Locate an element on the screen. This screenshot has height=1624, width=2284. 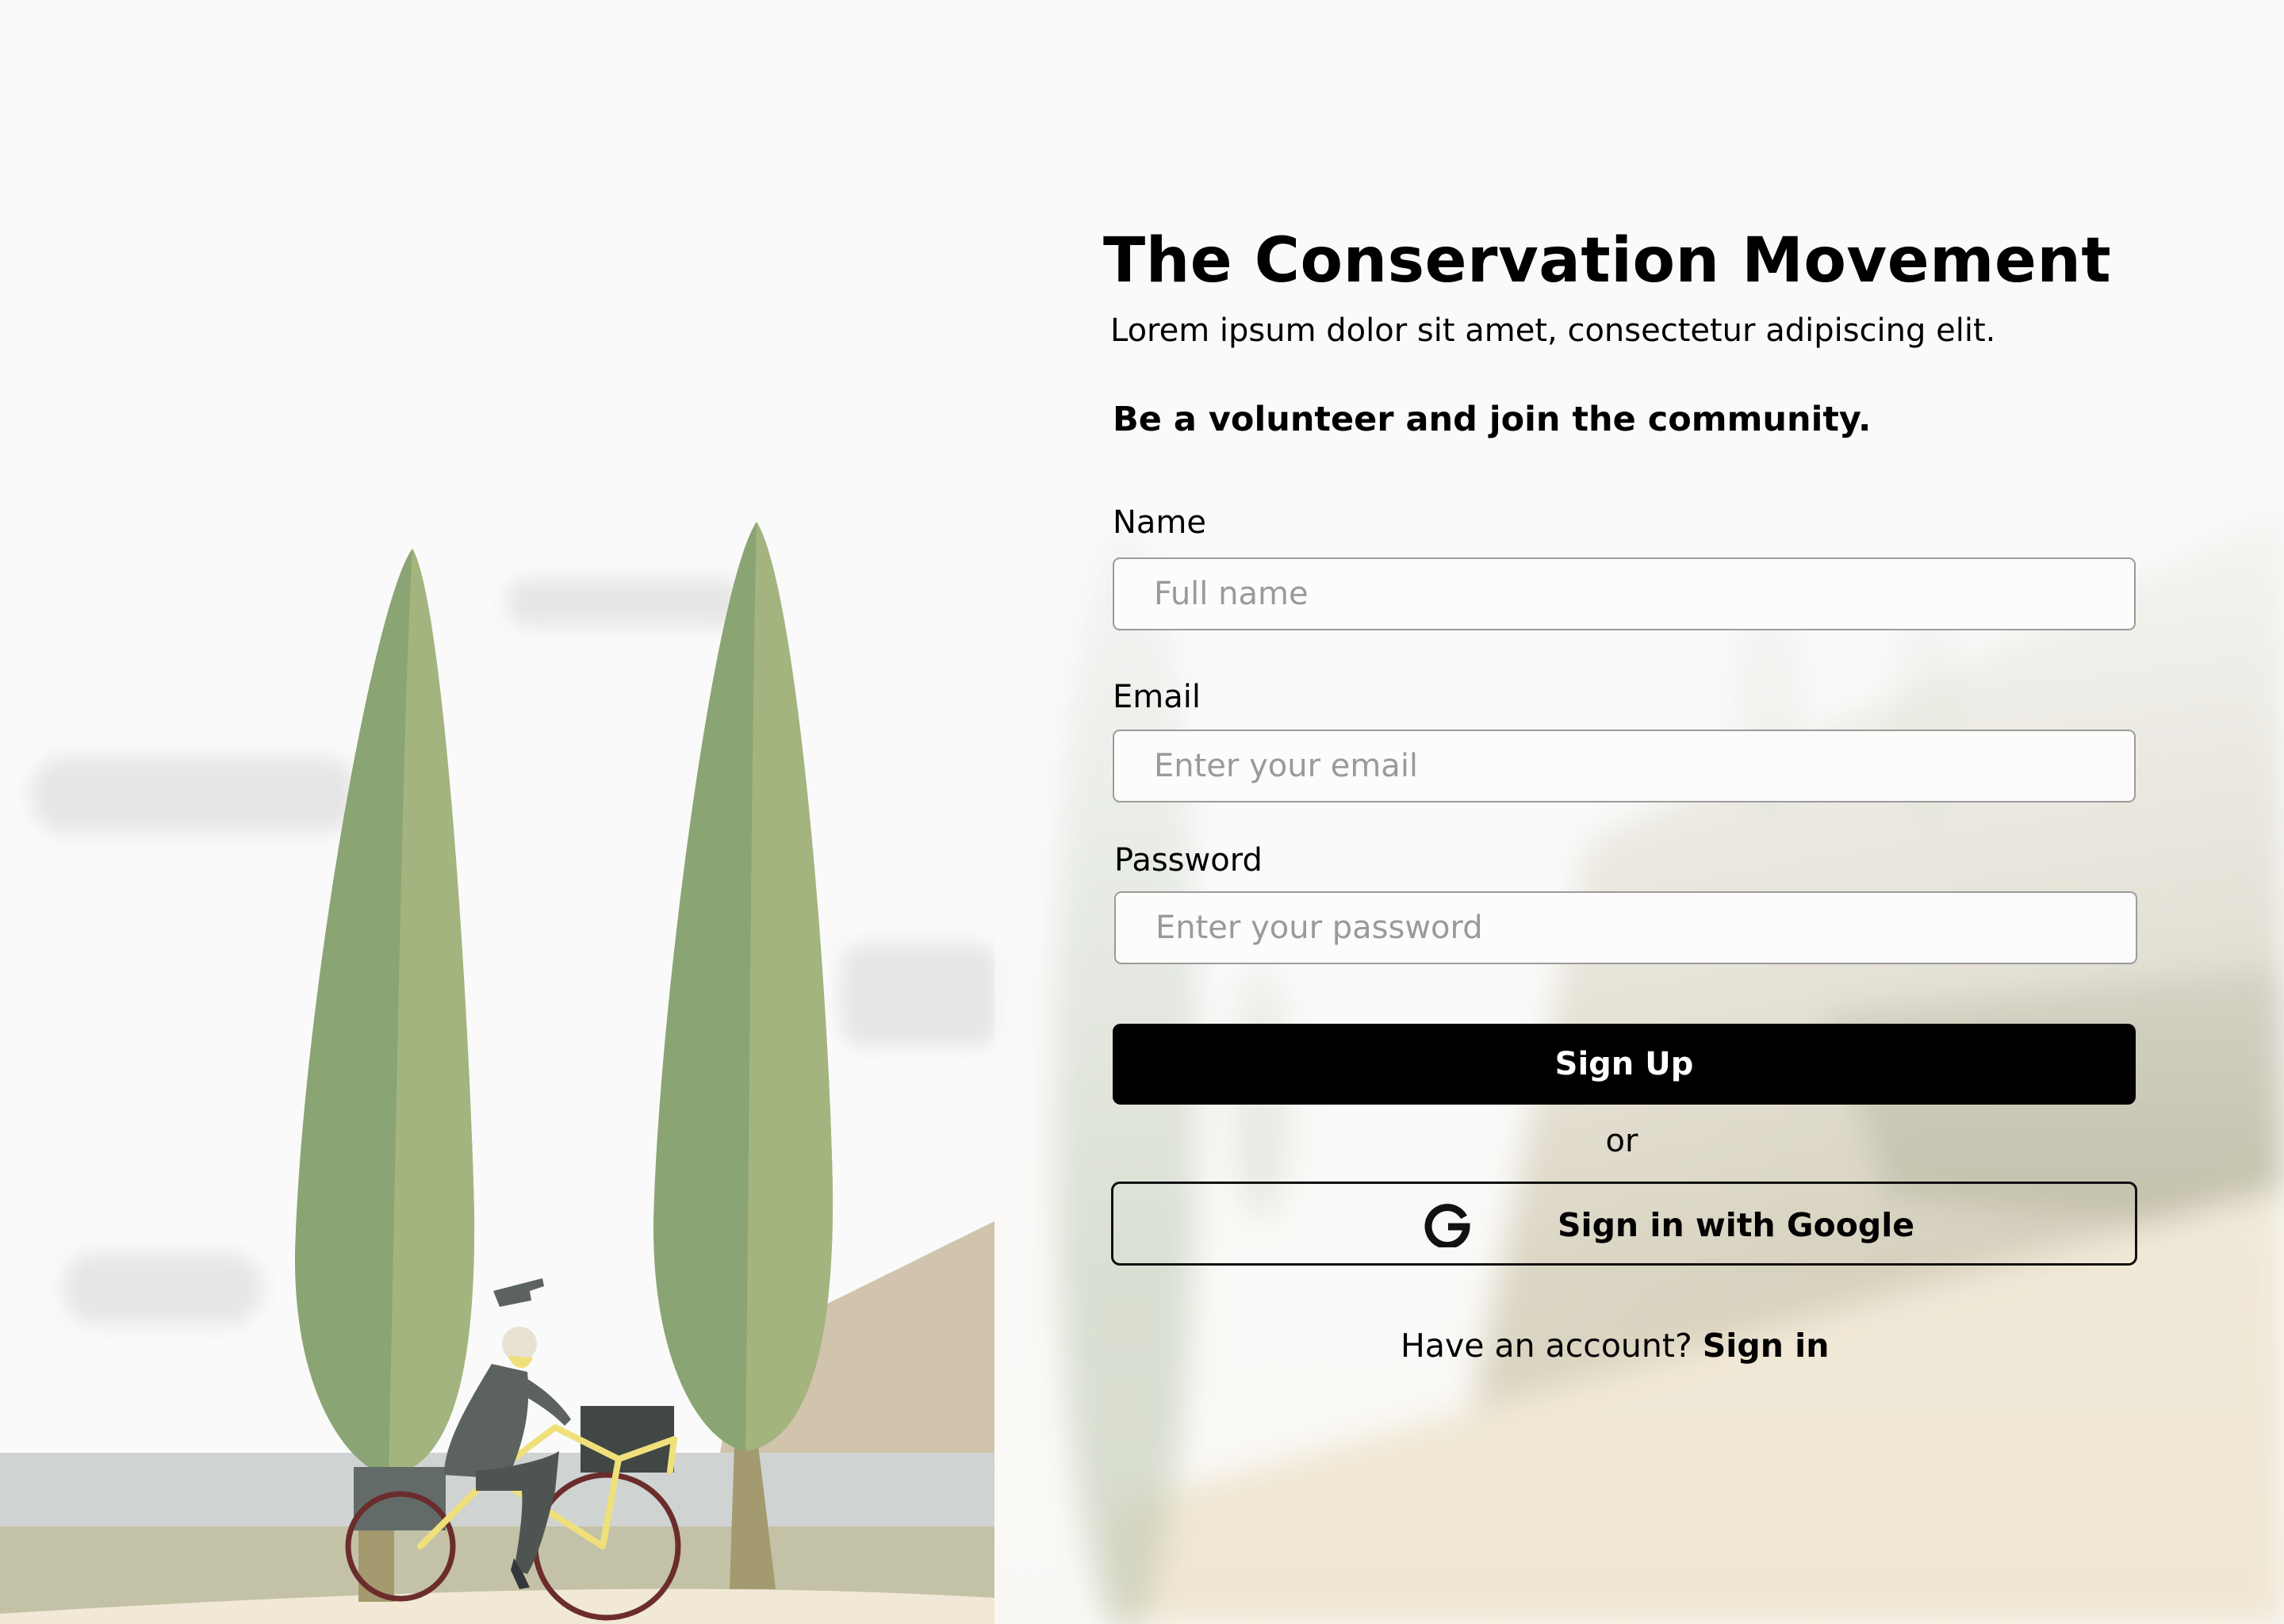
account-prompt-text: Have an account? is located at coordinates (1546, 1346).